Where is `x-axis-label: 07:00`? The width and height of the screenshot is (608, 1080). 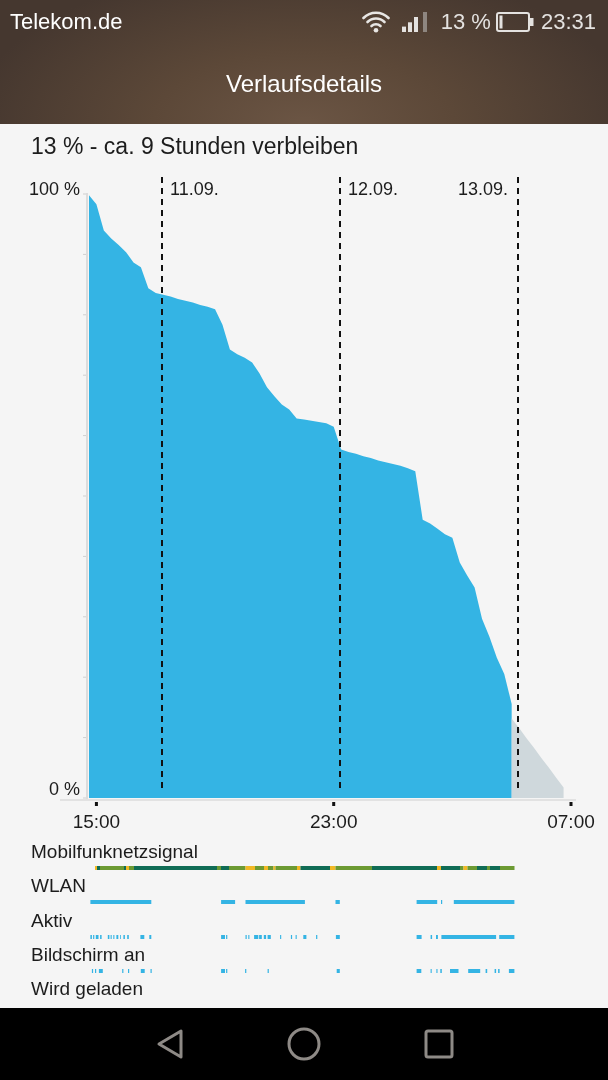
x-axis-label: 07:00 is located at coordinates (571, 821).